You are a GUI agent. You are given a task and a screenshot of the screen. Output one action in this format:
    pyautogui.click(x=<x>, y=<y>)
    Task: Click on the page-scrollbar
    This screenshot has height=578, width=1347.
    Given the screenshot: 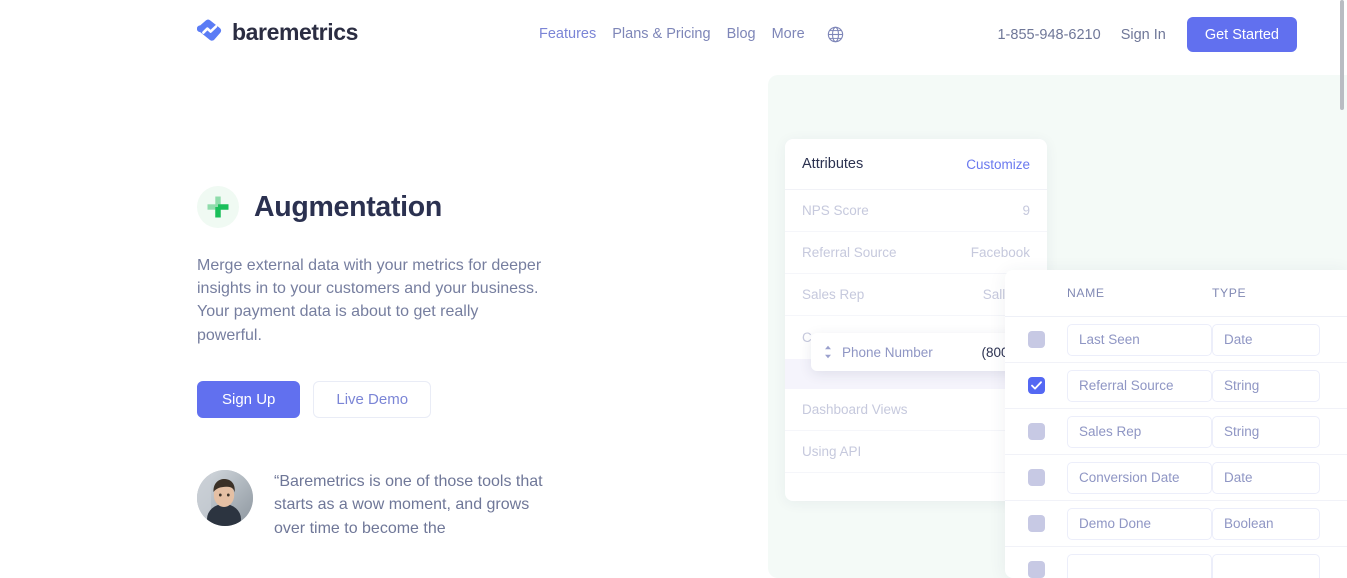 What is the action you would take?
    pyautogui.click(x=1342, y=55)
    